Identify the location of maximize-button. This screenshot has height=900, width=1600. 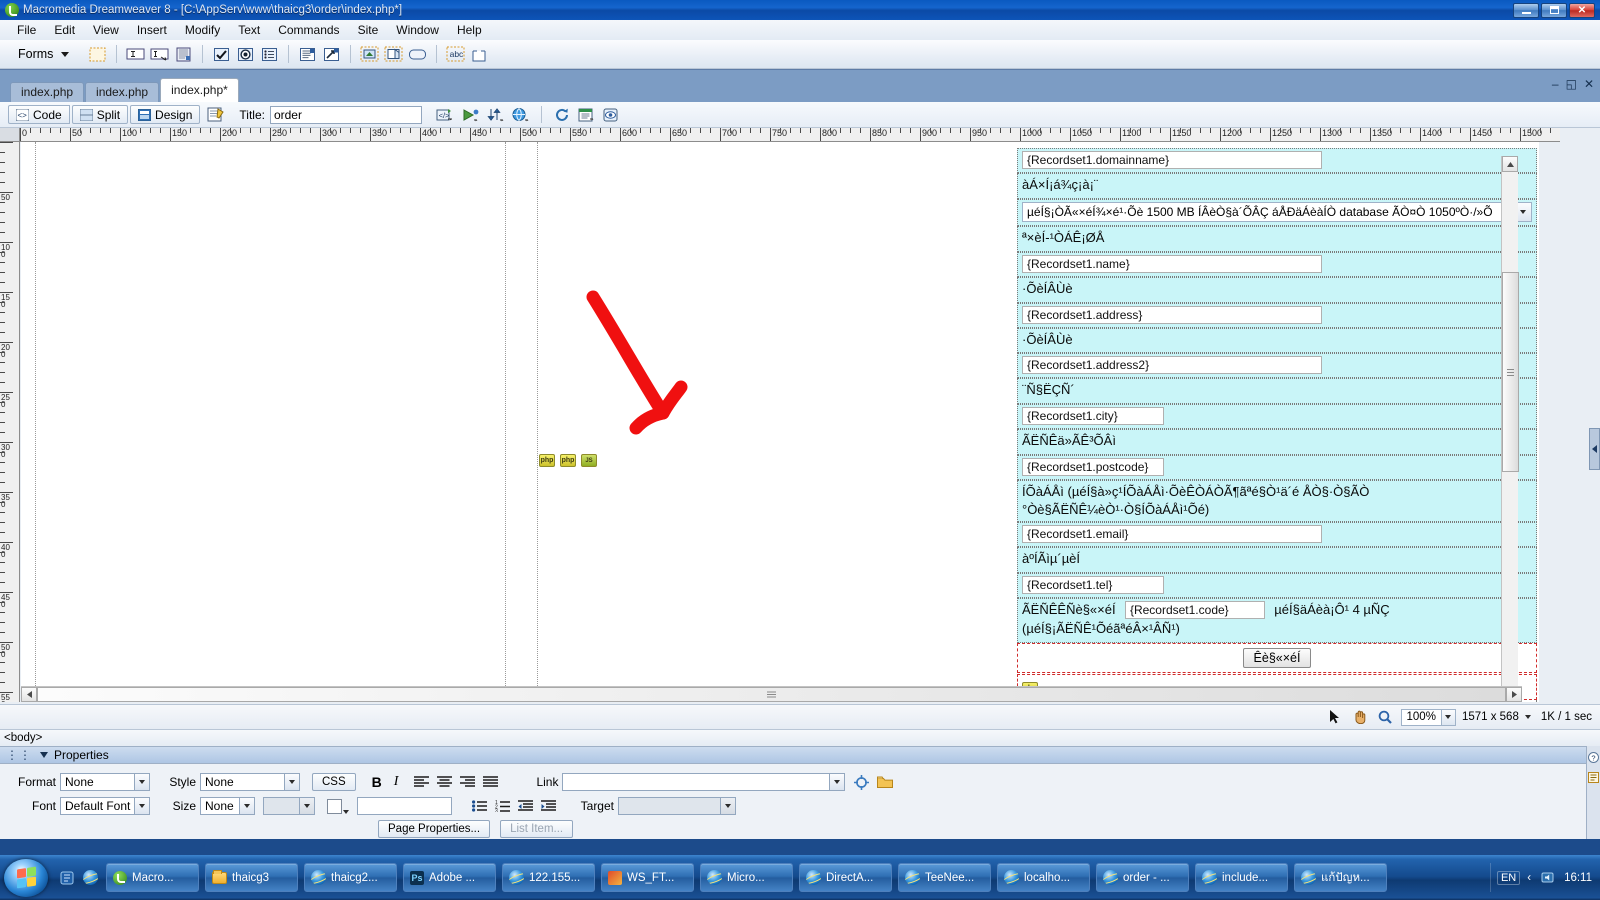
(1554, 10).